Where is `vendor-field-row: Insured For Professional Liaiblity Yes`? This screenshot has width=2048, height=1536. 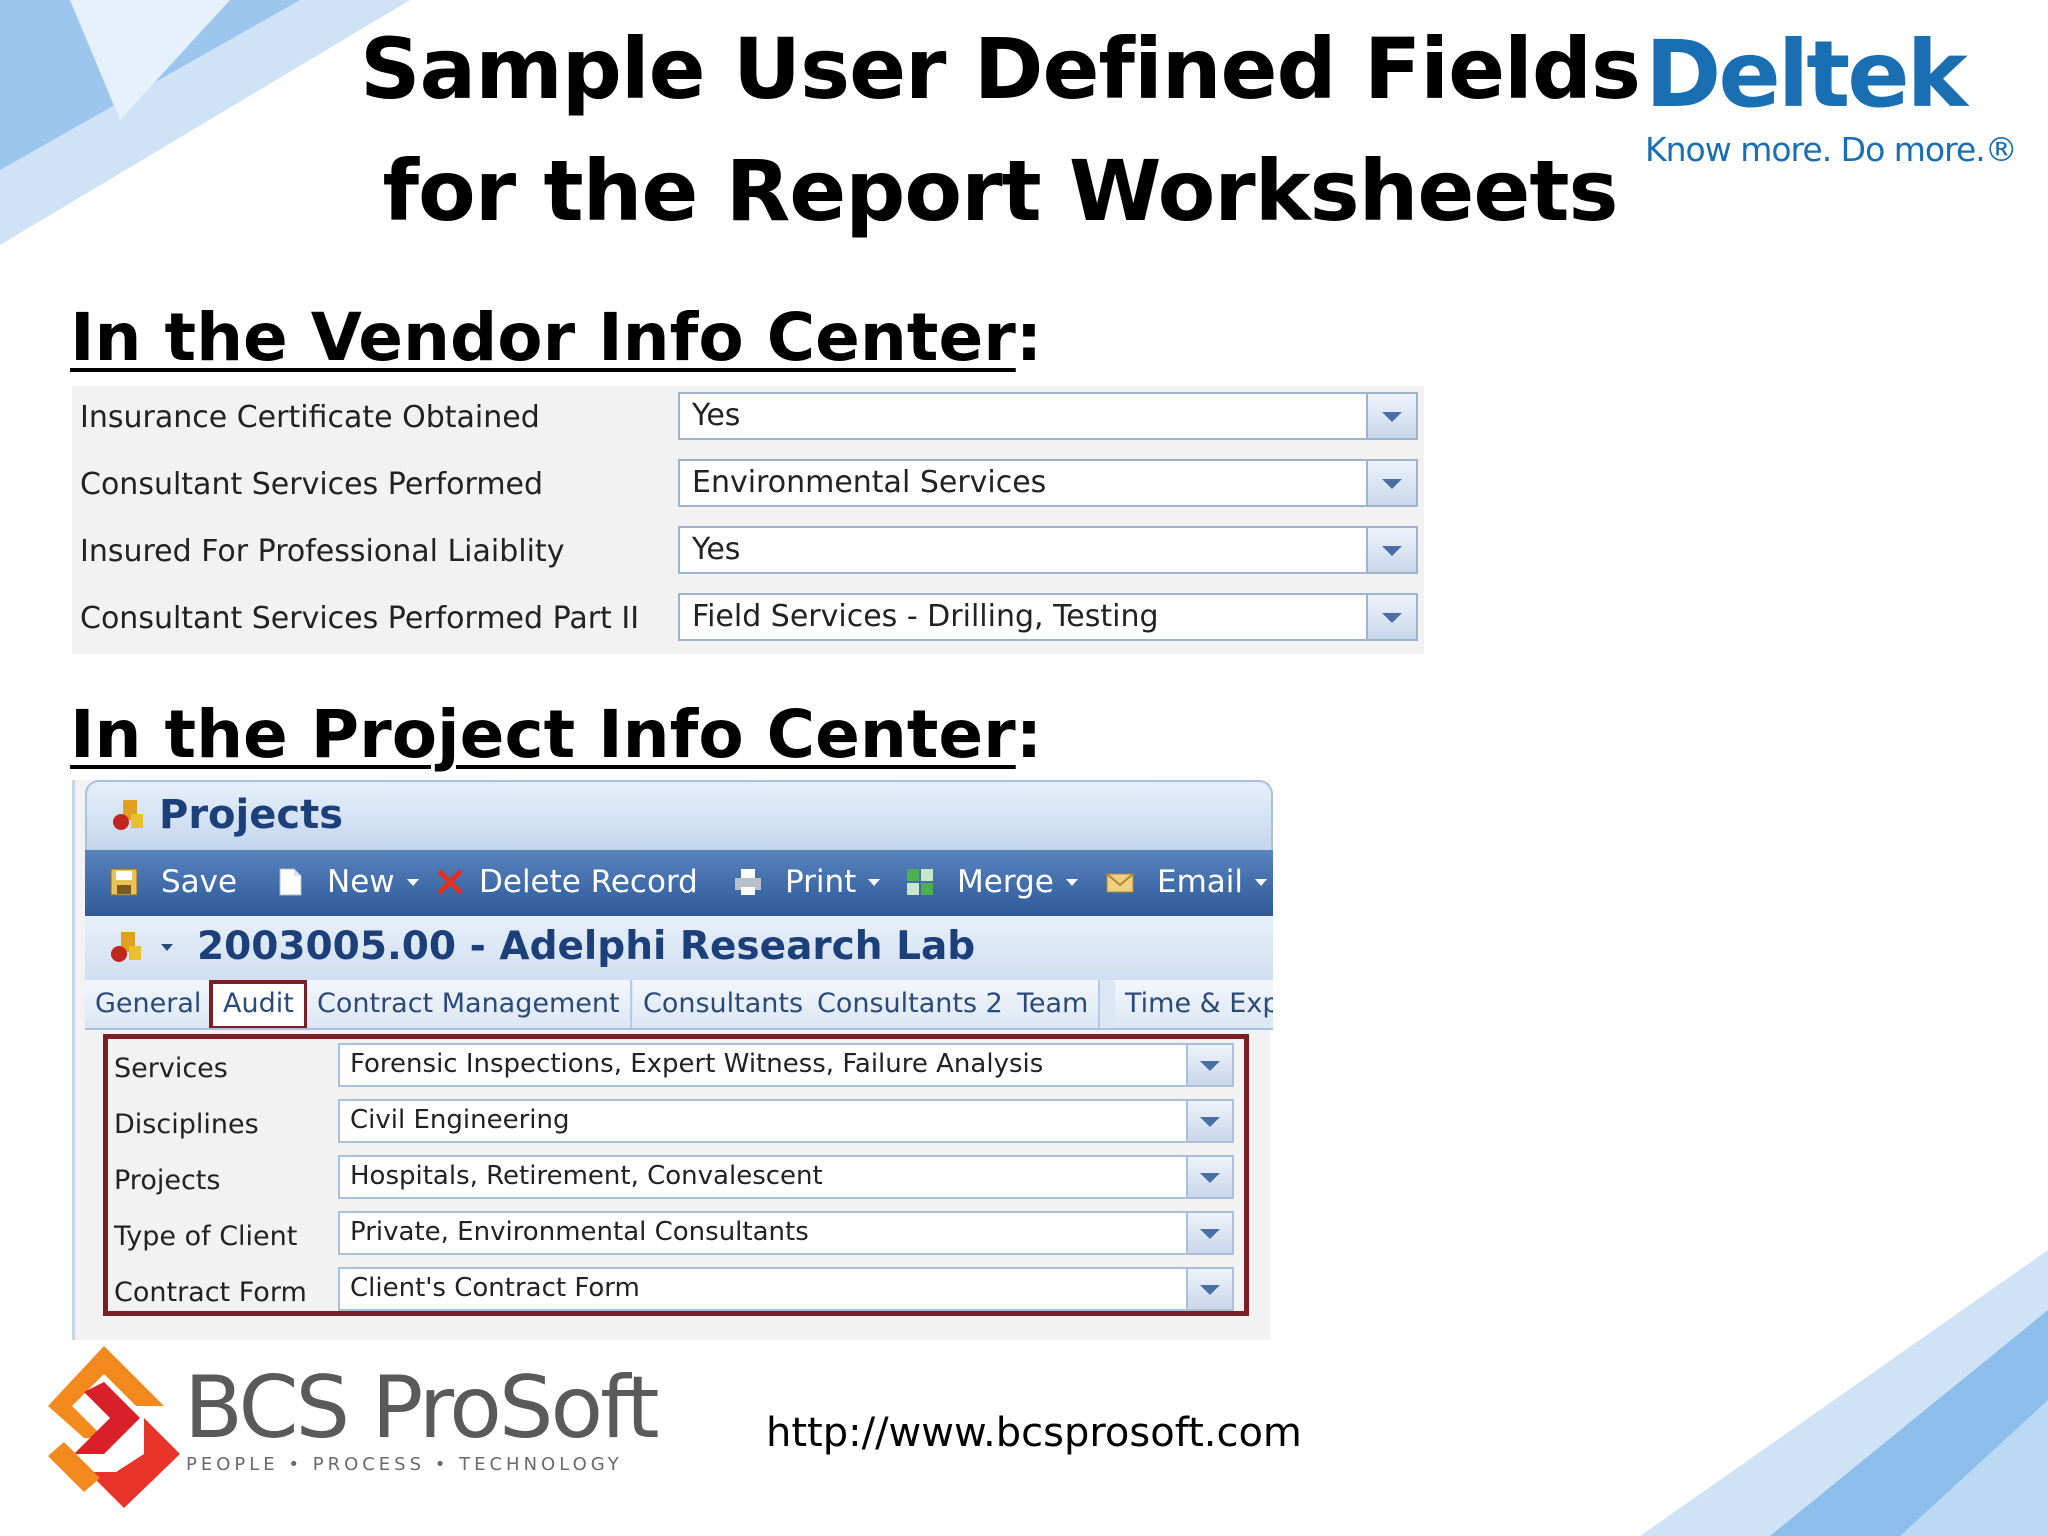
vendor-field-row: Insured For Professional Liaiblity Yes is located at coordinates (748, 553).